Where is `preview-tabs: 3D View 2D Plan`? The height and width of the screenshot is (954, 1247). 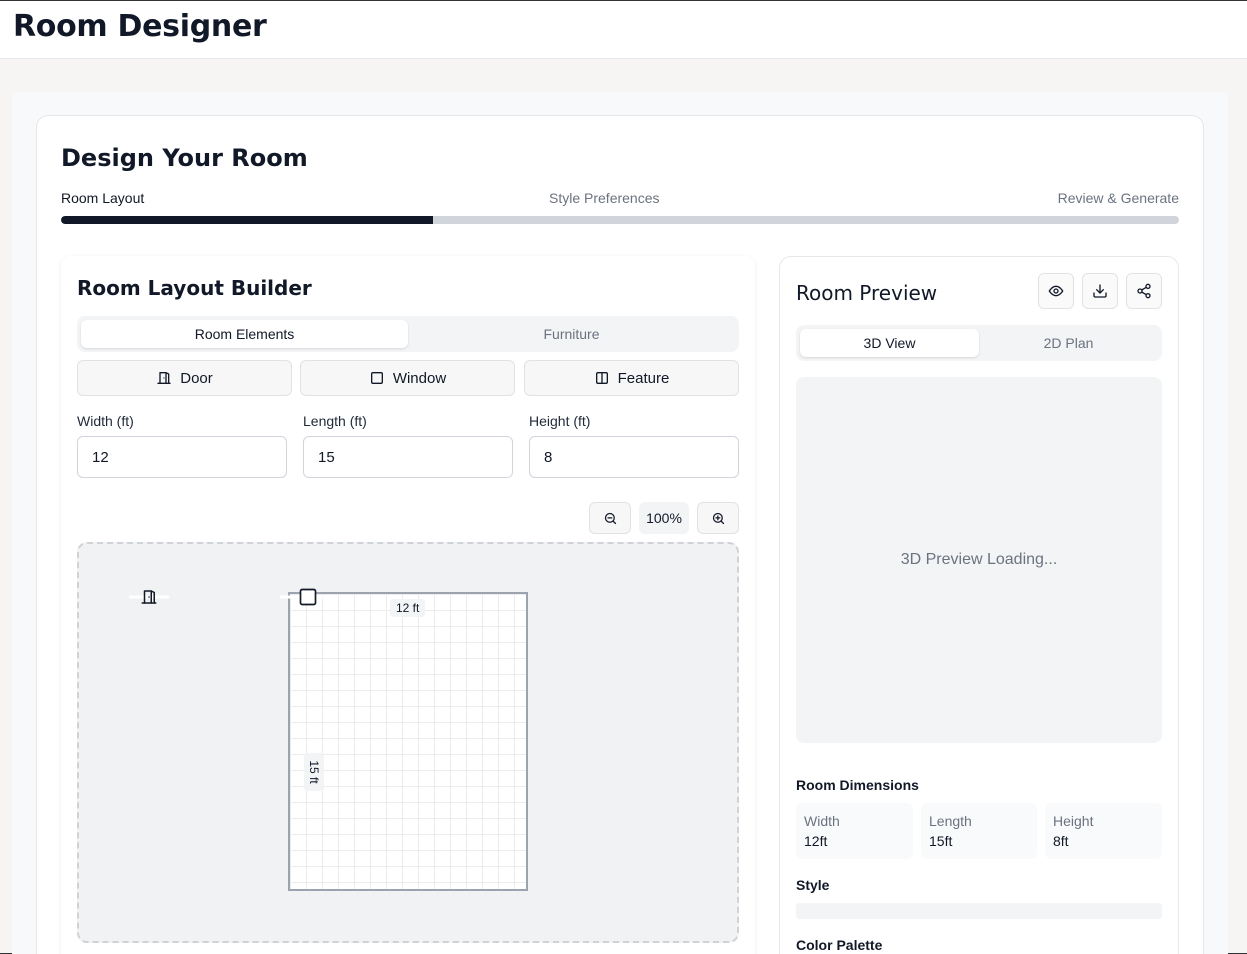
preview-tabs: 3D View 2D Plan is located at coordinates (979, 343).